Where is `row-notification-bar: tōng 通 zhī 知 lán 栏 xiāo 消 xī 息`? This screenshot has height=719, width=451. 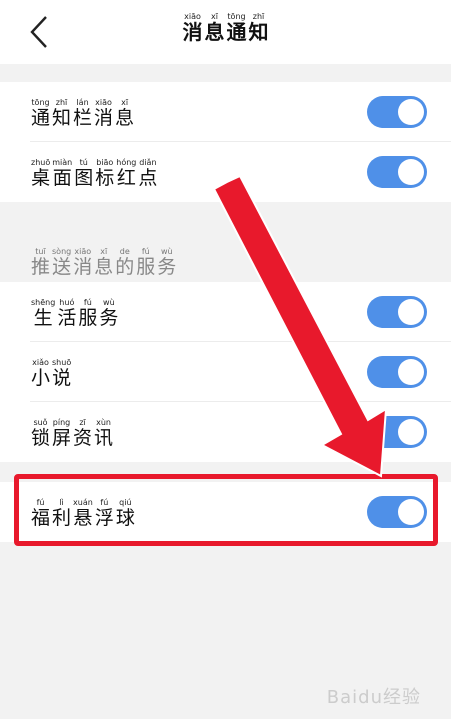
row-notification-bar: tōng 通 zhī 知 lán 栏 xiāo 消 xī 息 is located at coordinates (225, 112).